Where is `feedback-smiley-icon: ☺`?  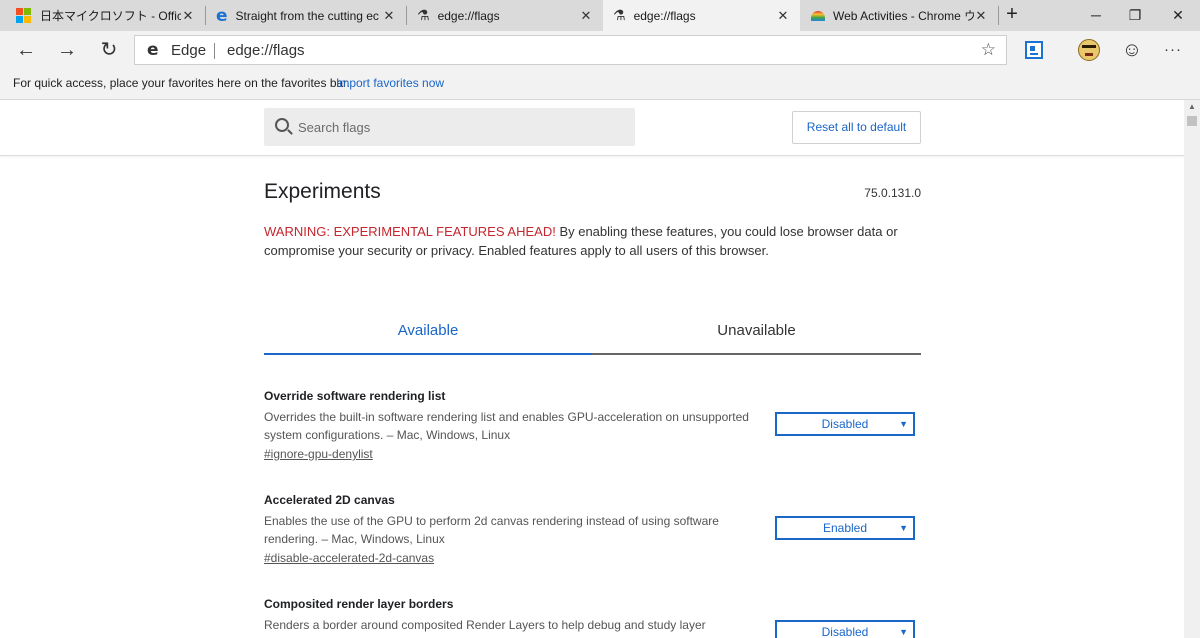
feedback-smiley-icon: ☺ is located at coordinates (1132, 50).